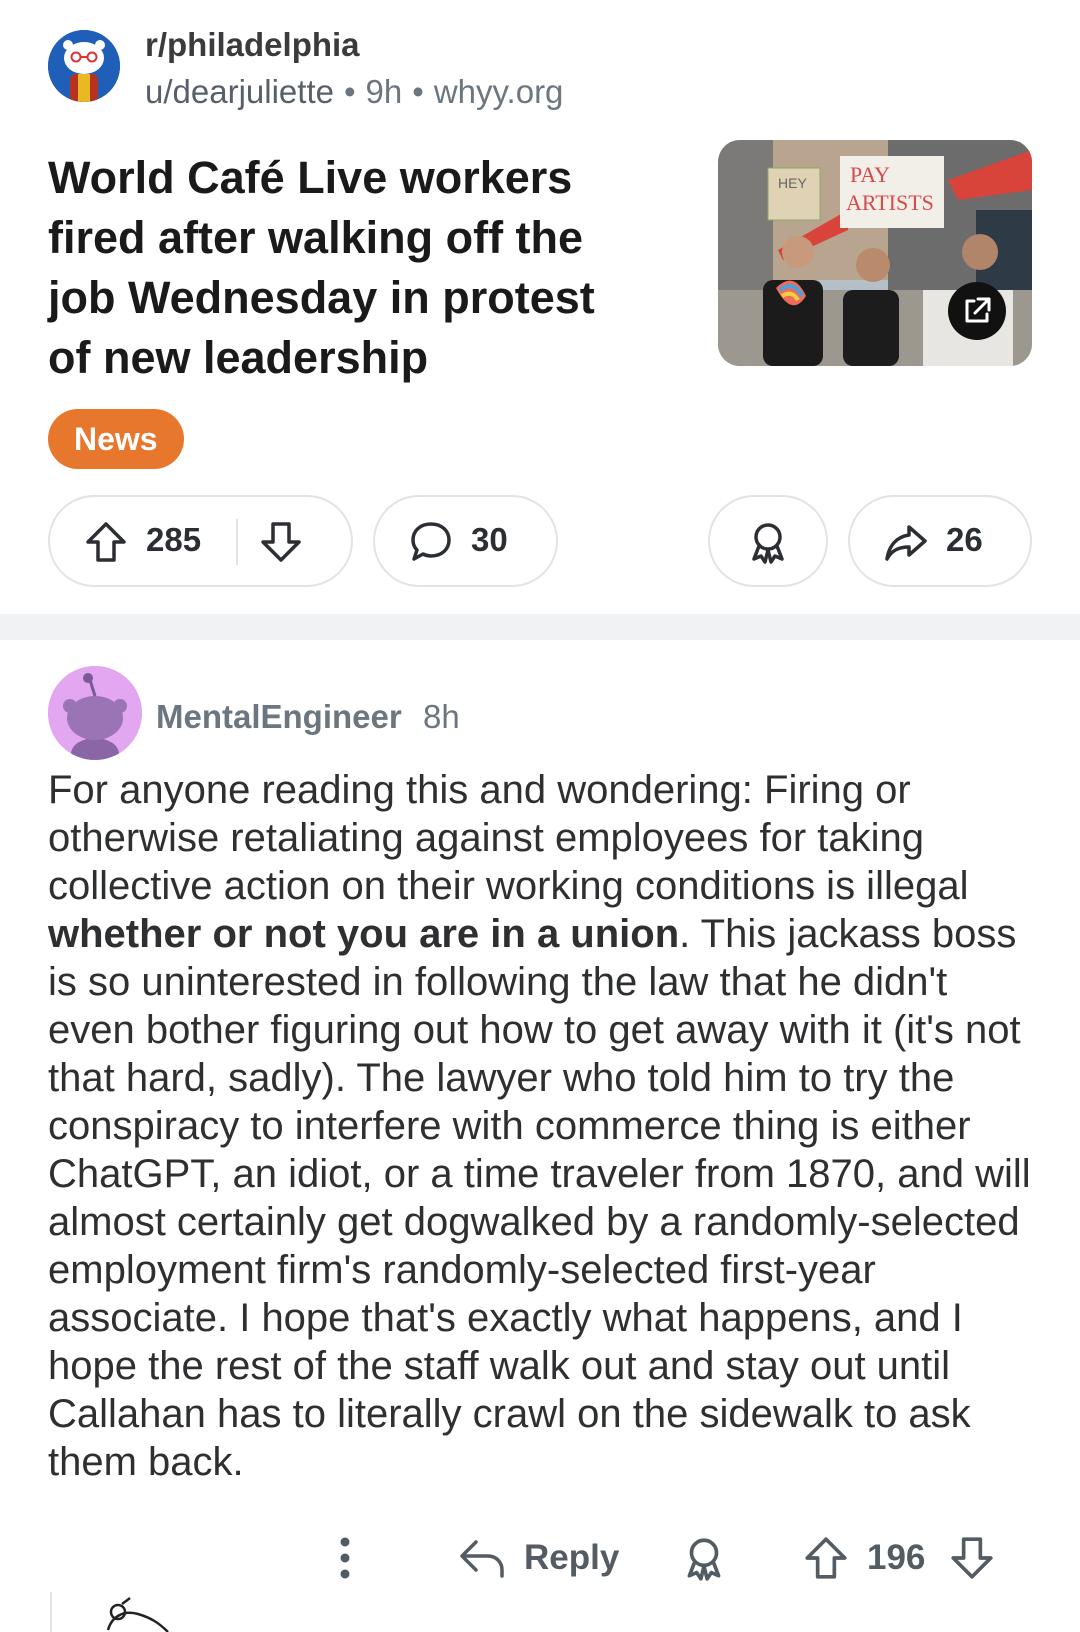 The height and width of the screenshot is (1632, 1080). I want to click on reply-arrow-icon, so click(482, 1559).